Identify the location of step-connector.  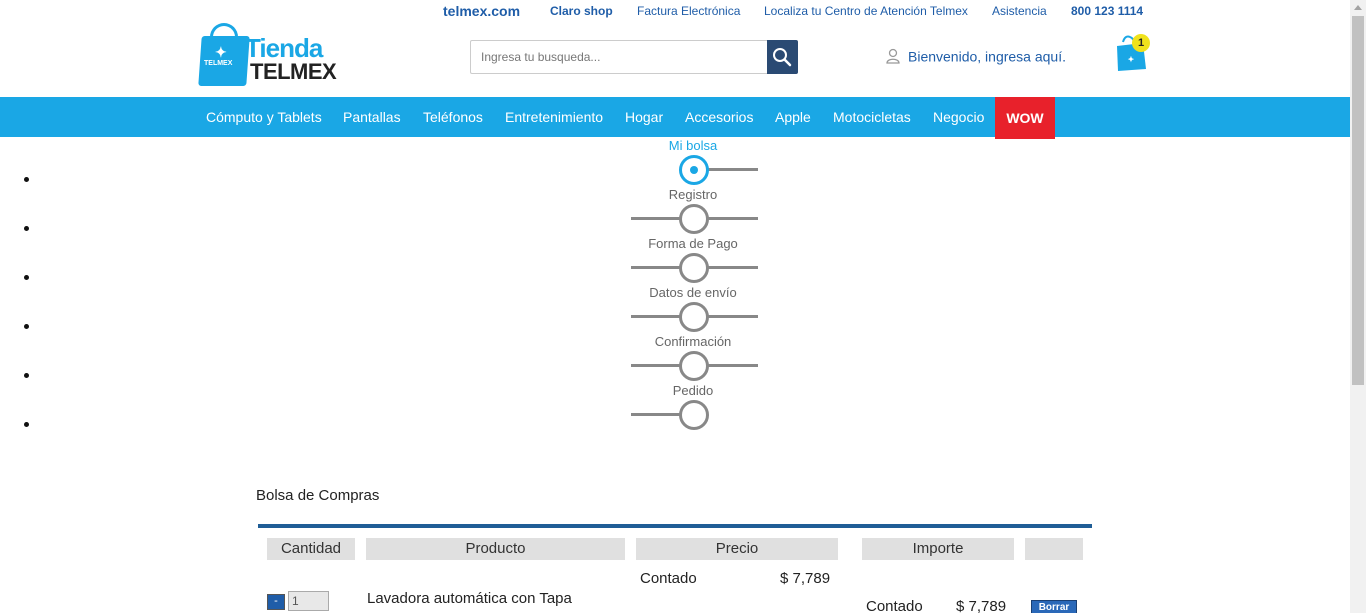
(732, 169).